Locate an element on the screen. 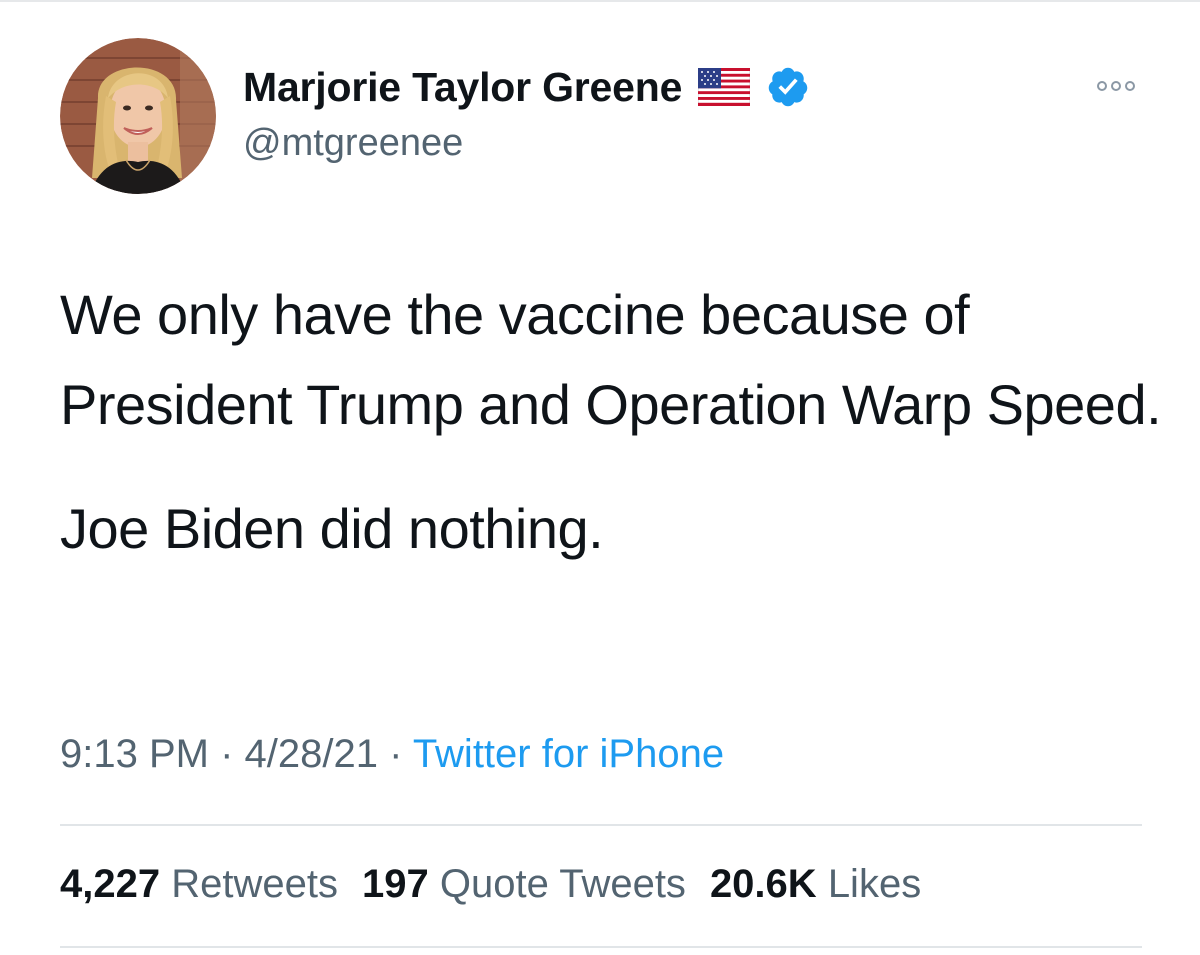 This screenshot has height=955, width=1200. avatar is located at coordinates (138, 116).